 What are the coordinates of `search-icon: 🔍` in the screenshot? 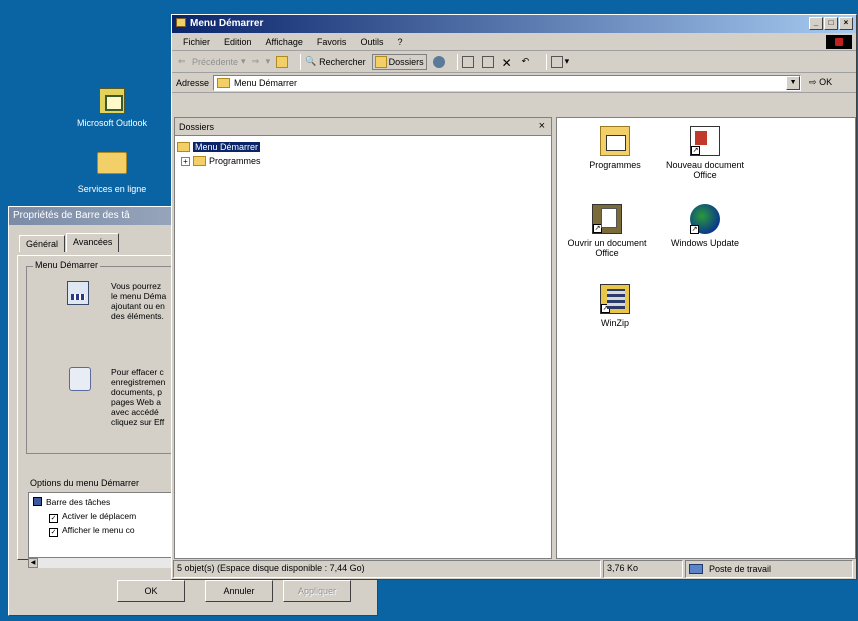 It's located at (311, 60).